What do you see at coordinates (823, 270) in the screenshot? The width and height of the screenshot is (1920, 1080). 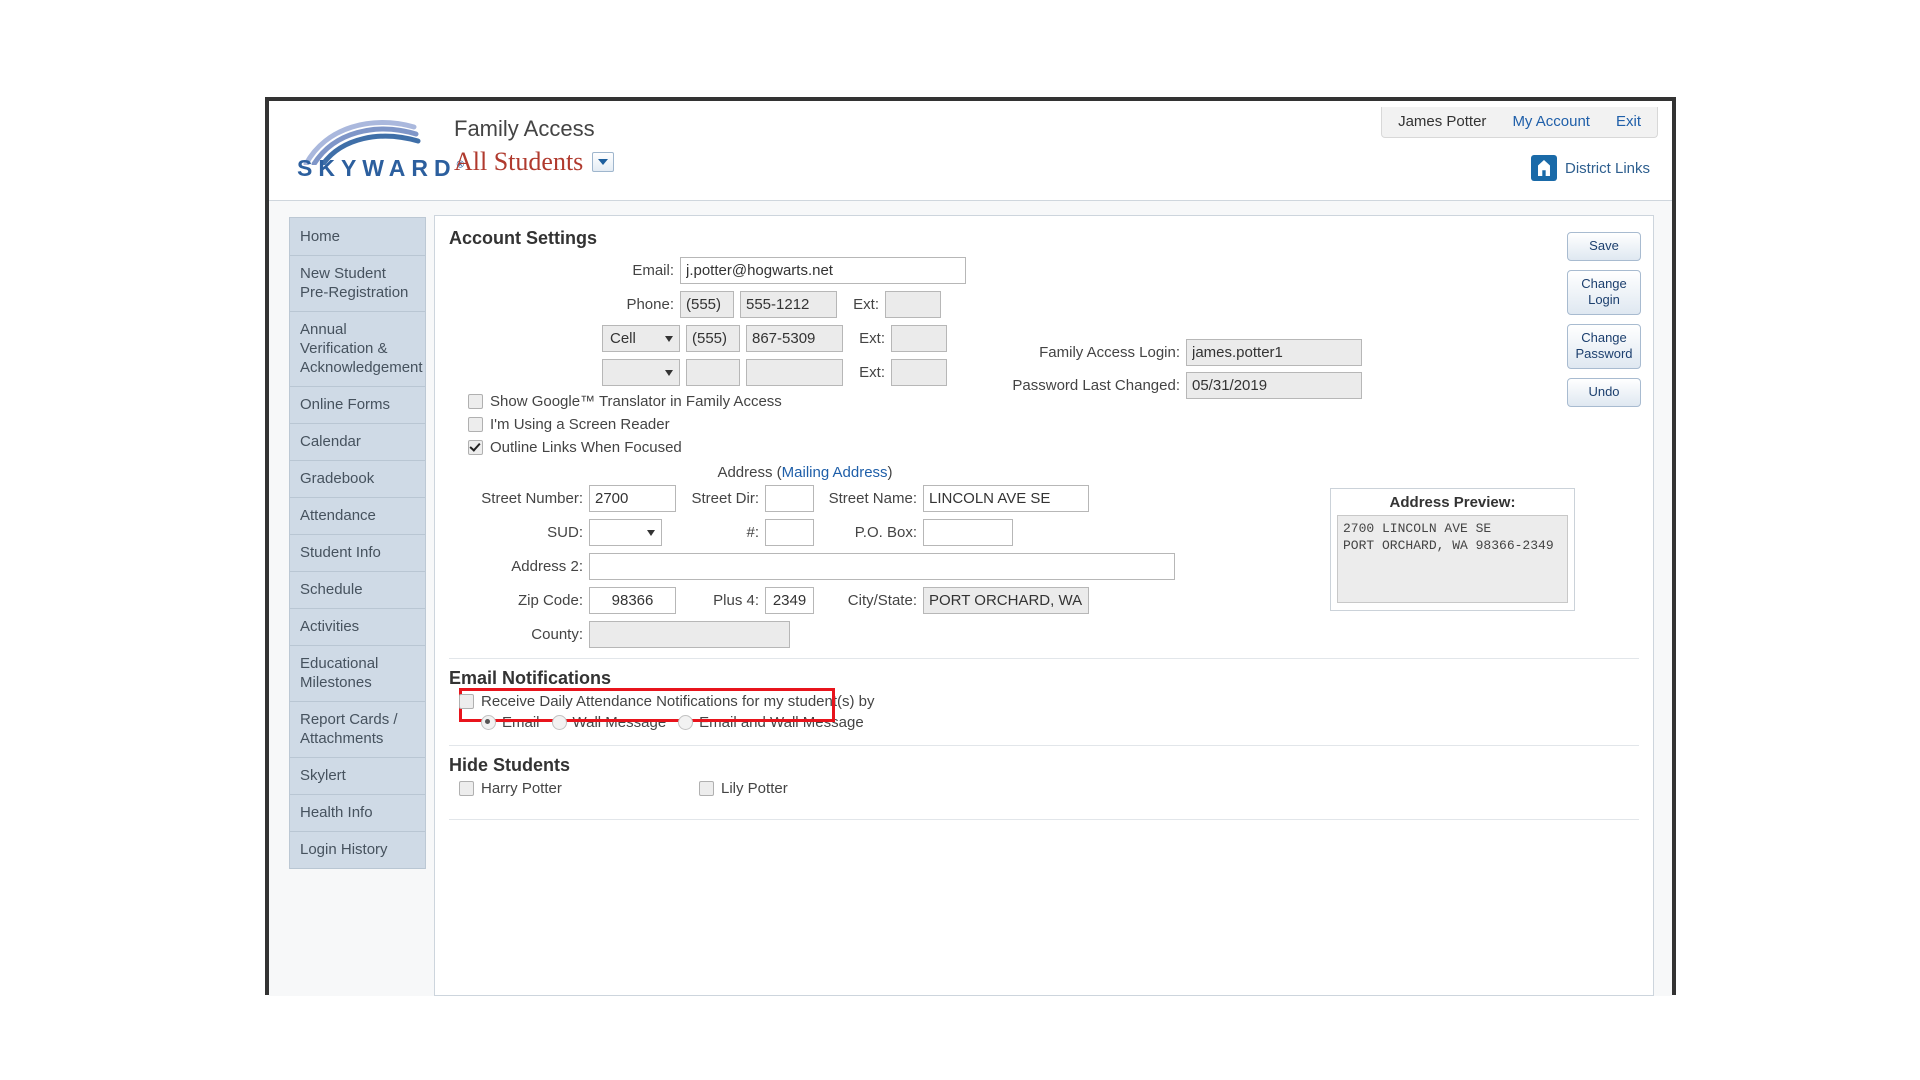 I see `email-field` at bounding box center [823, 270].